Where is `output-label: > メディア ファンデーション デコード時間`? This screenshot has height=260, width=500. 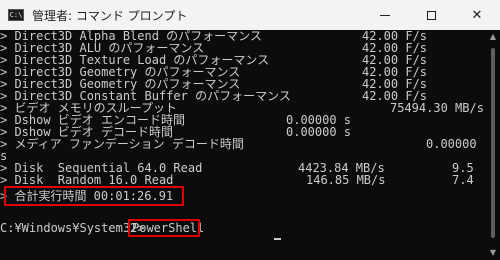 output-label: > メディア ファンデーション デコード時間 is located at coordinates (122, 144).